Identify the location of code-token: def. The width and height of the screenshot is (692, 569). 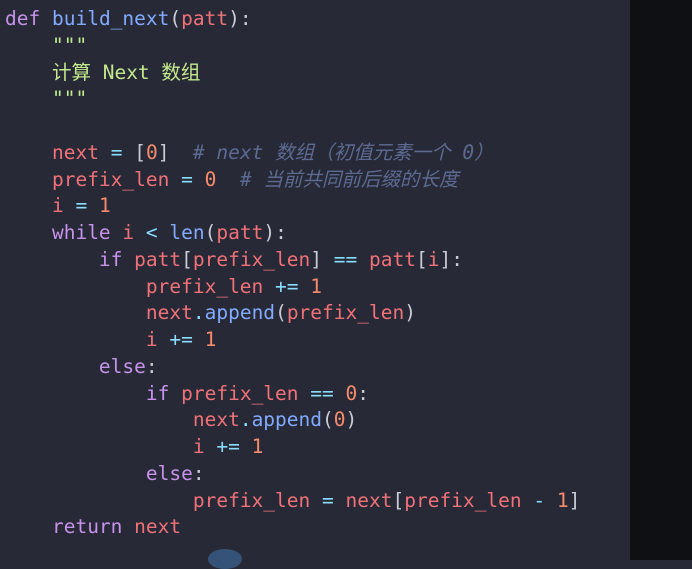
(23, 18).